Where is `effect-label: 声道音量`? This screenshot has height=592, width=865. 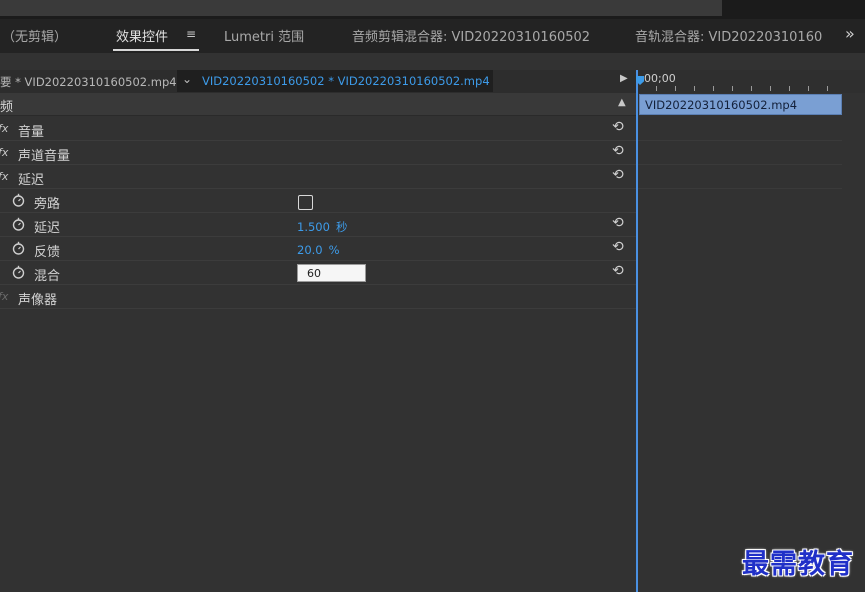 effect-label: 声道音量 is located at coordinates (44, 156).